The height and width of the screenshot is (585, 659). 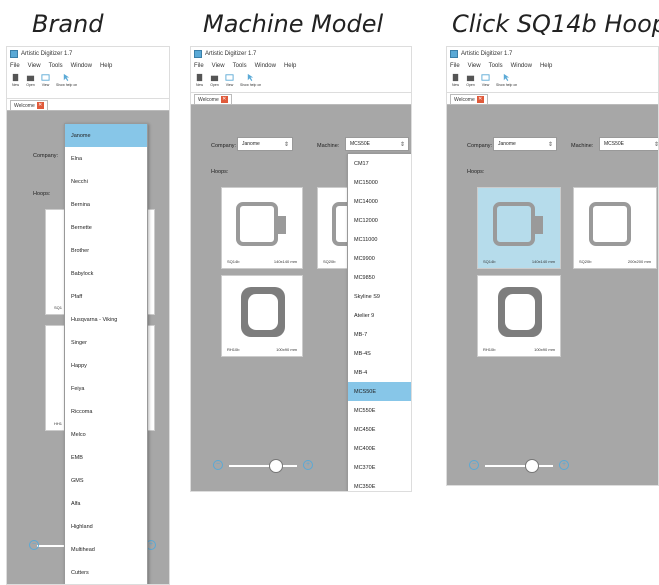 What do you see at coordinates (615, 228) in the screenshot?
I see `hoop-card-sq20b: SQ20b 200x200 mm` at bounding box center [615, 228].